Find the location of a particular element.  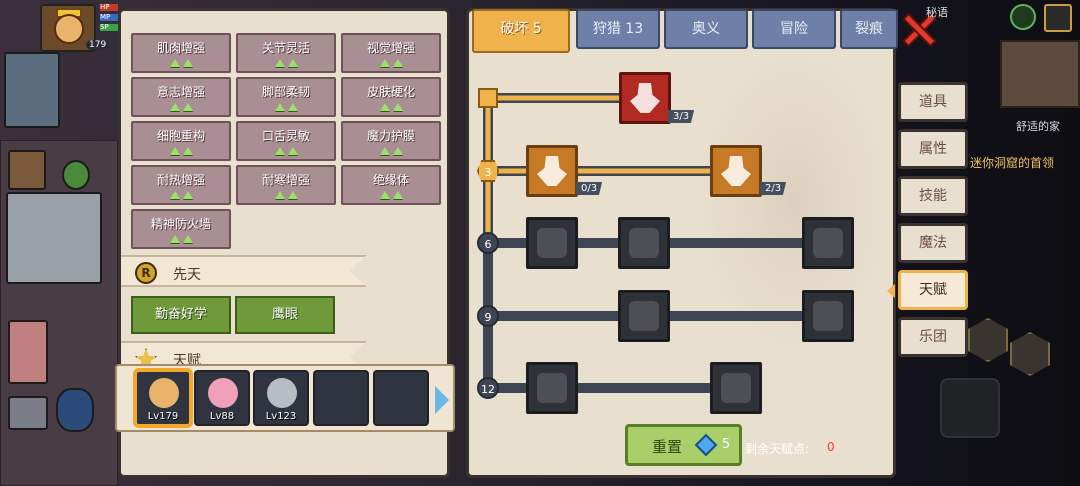

trait-cell: 口舌灵敏 is located at coordinates (286, 141).